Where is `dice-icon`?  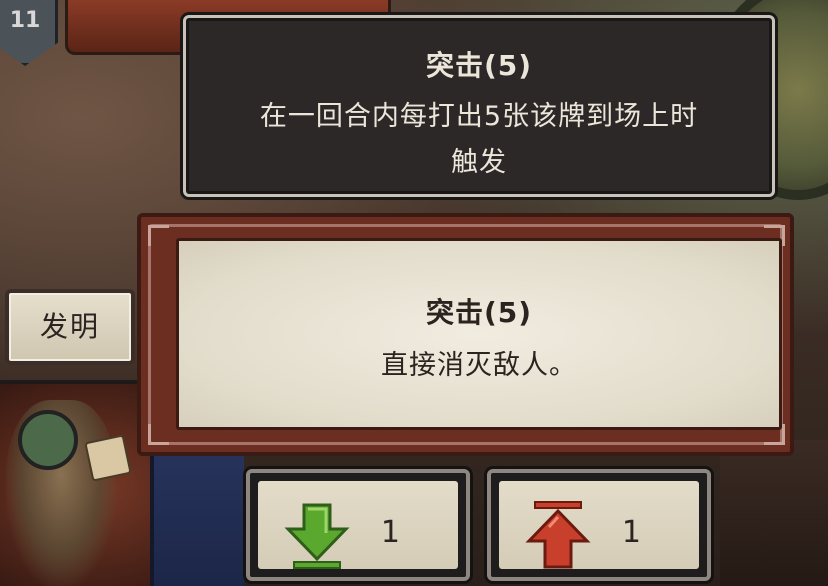
dice-icon is located at coordinates (108, 458).